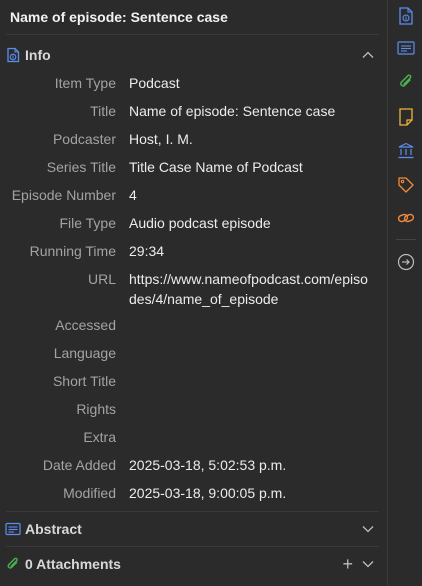 The image size is (422, 586). What do you see at coordinates (193, 381) in the screenshot?
I see `field-row: Short Title` at bounding box center [193, 381].